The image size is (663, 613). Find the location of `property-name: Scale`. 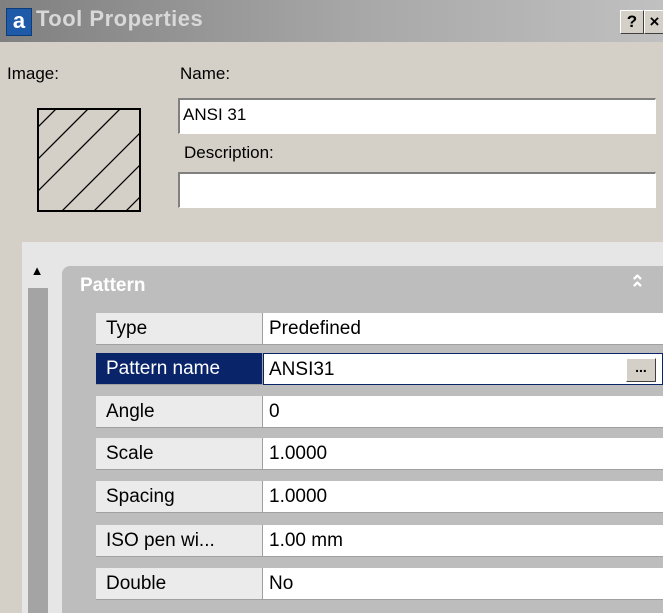

property-name: Scale is located at coordinates (179, 454).